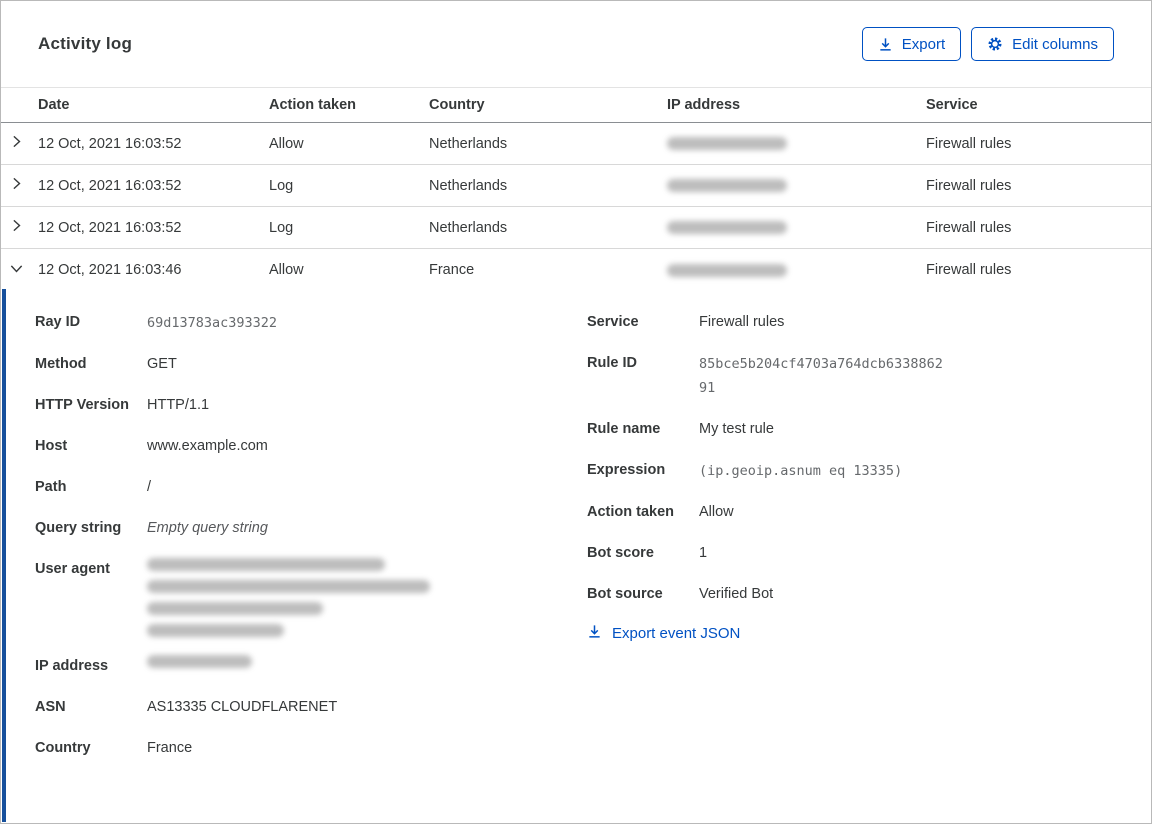 Image resolution: width=1152 pixels, height=824 pixels. What do you see at coordinates (311, 323) in the screenshot?
I see `field-ray-id: Ray ID 69d13783ac393322` at bounding box center [311, 323].